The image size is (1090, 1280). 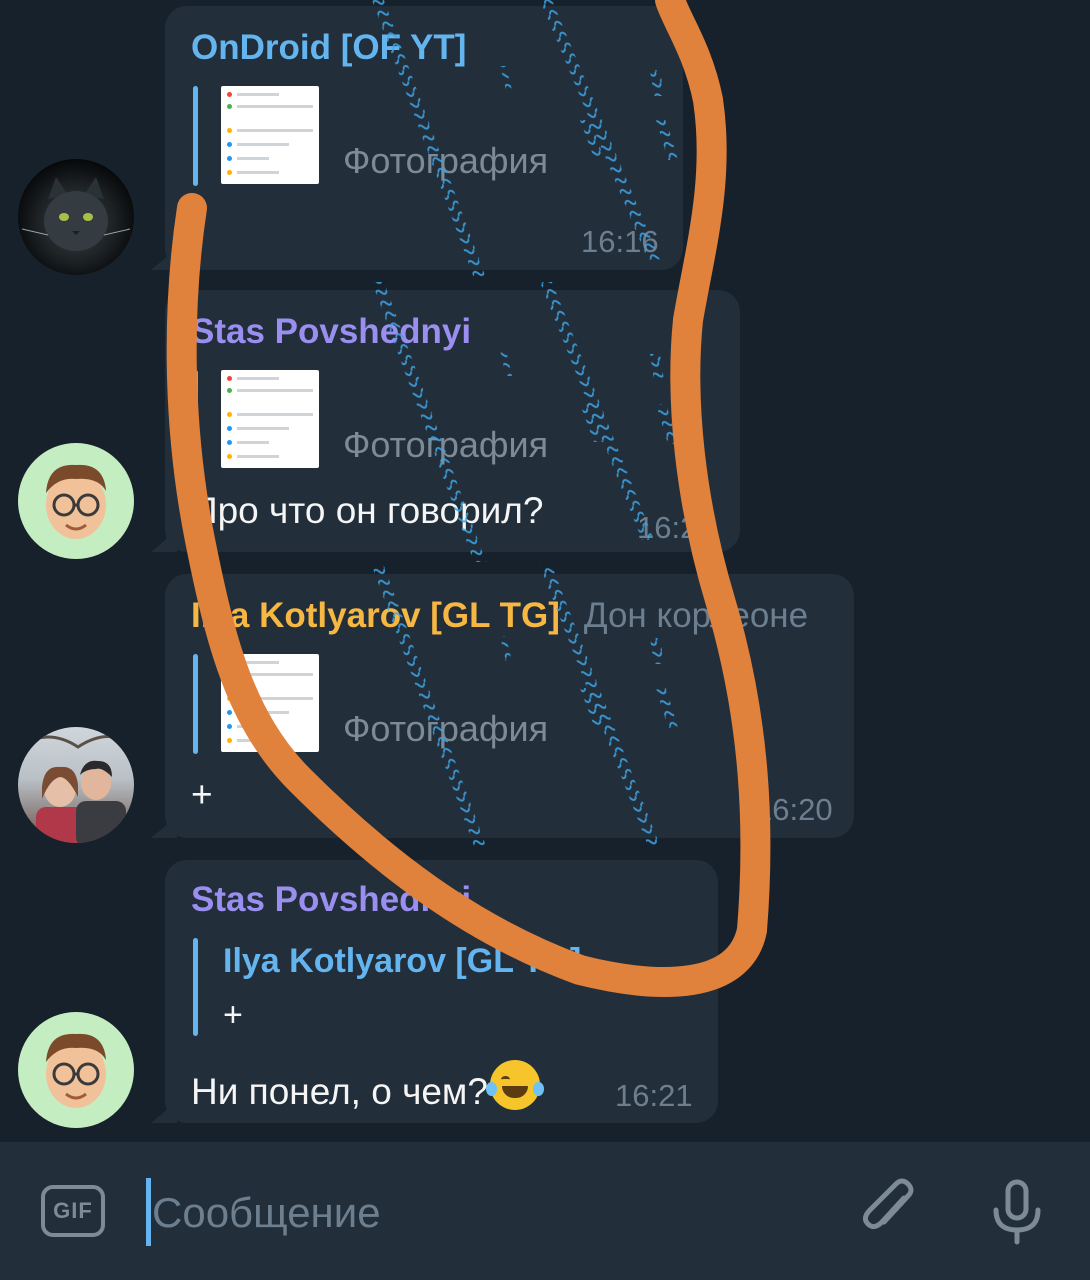 I want to click on microphone-icon, so click(x=1017, y=1212).